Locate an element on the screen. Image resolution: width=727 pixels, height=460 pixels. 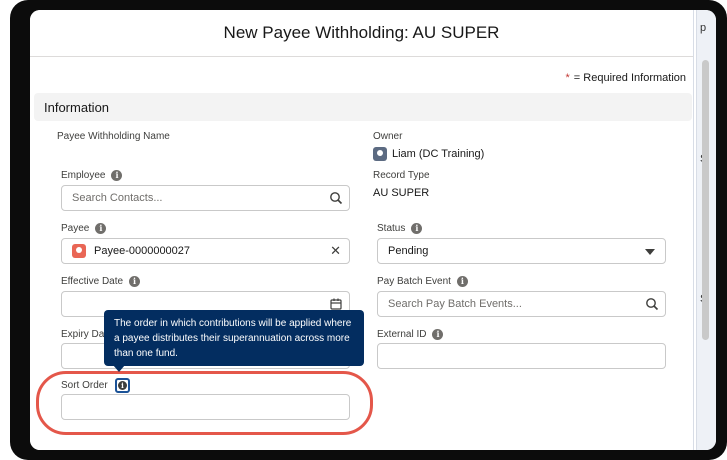
background-text: p is located at coordinates (703, 28).